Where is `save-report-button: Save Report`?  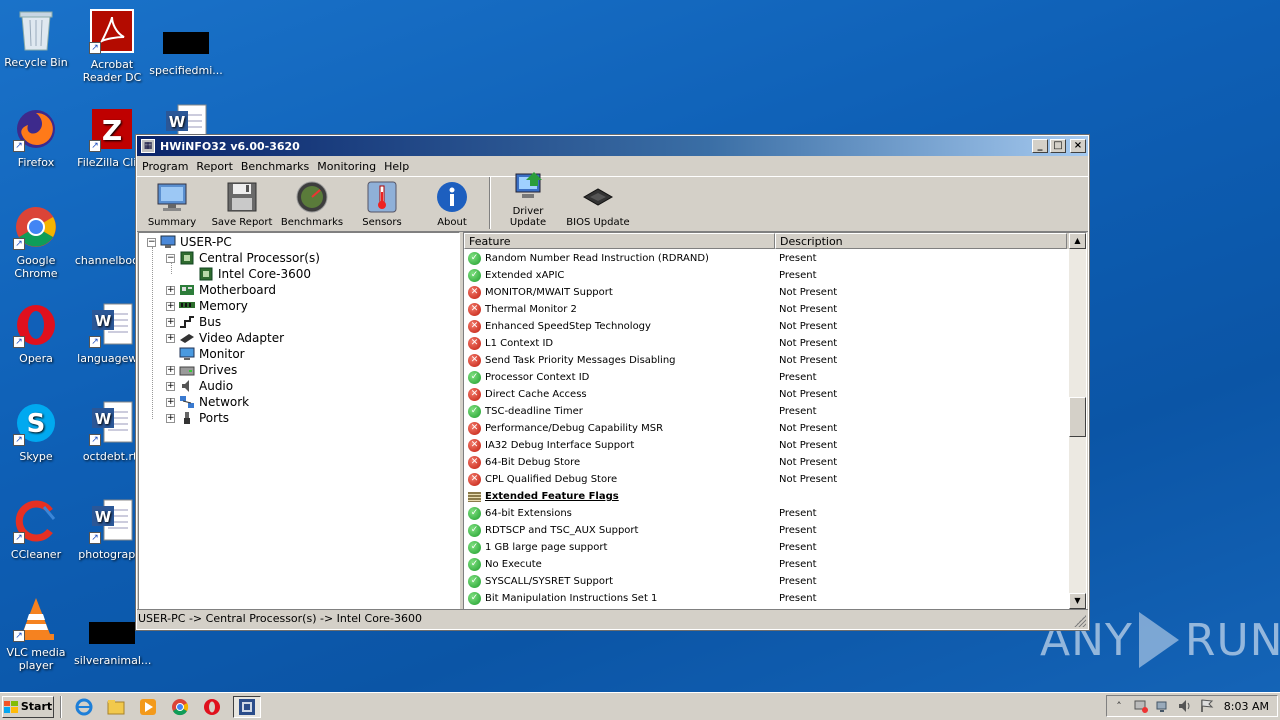
save-report-button: Save Report is located at coordinates (242, 204).